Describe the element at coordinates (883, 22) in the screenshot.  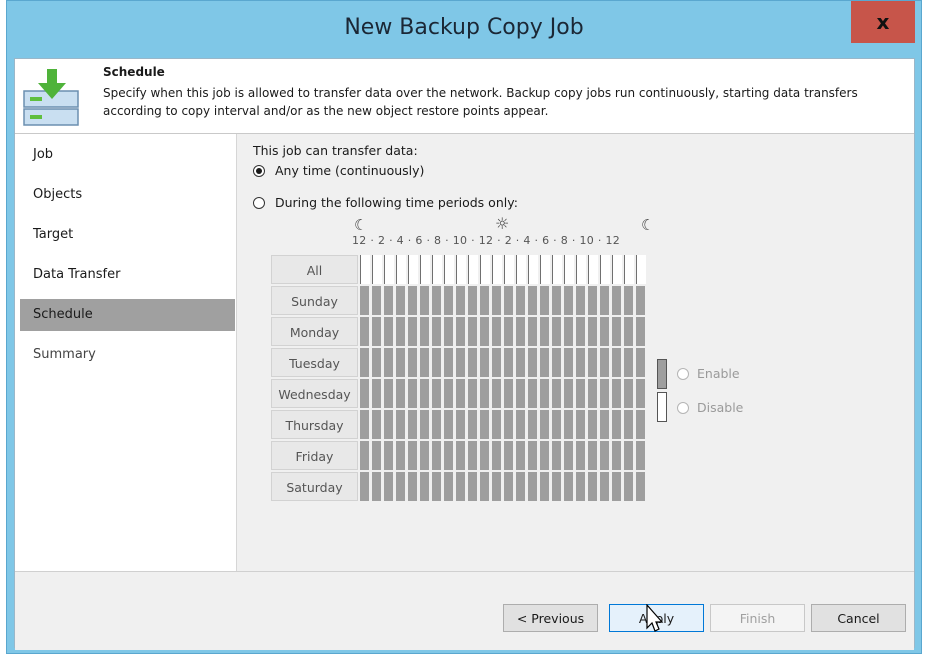
I see `close-button: x` at that location.